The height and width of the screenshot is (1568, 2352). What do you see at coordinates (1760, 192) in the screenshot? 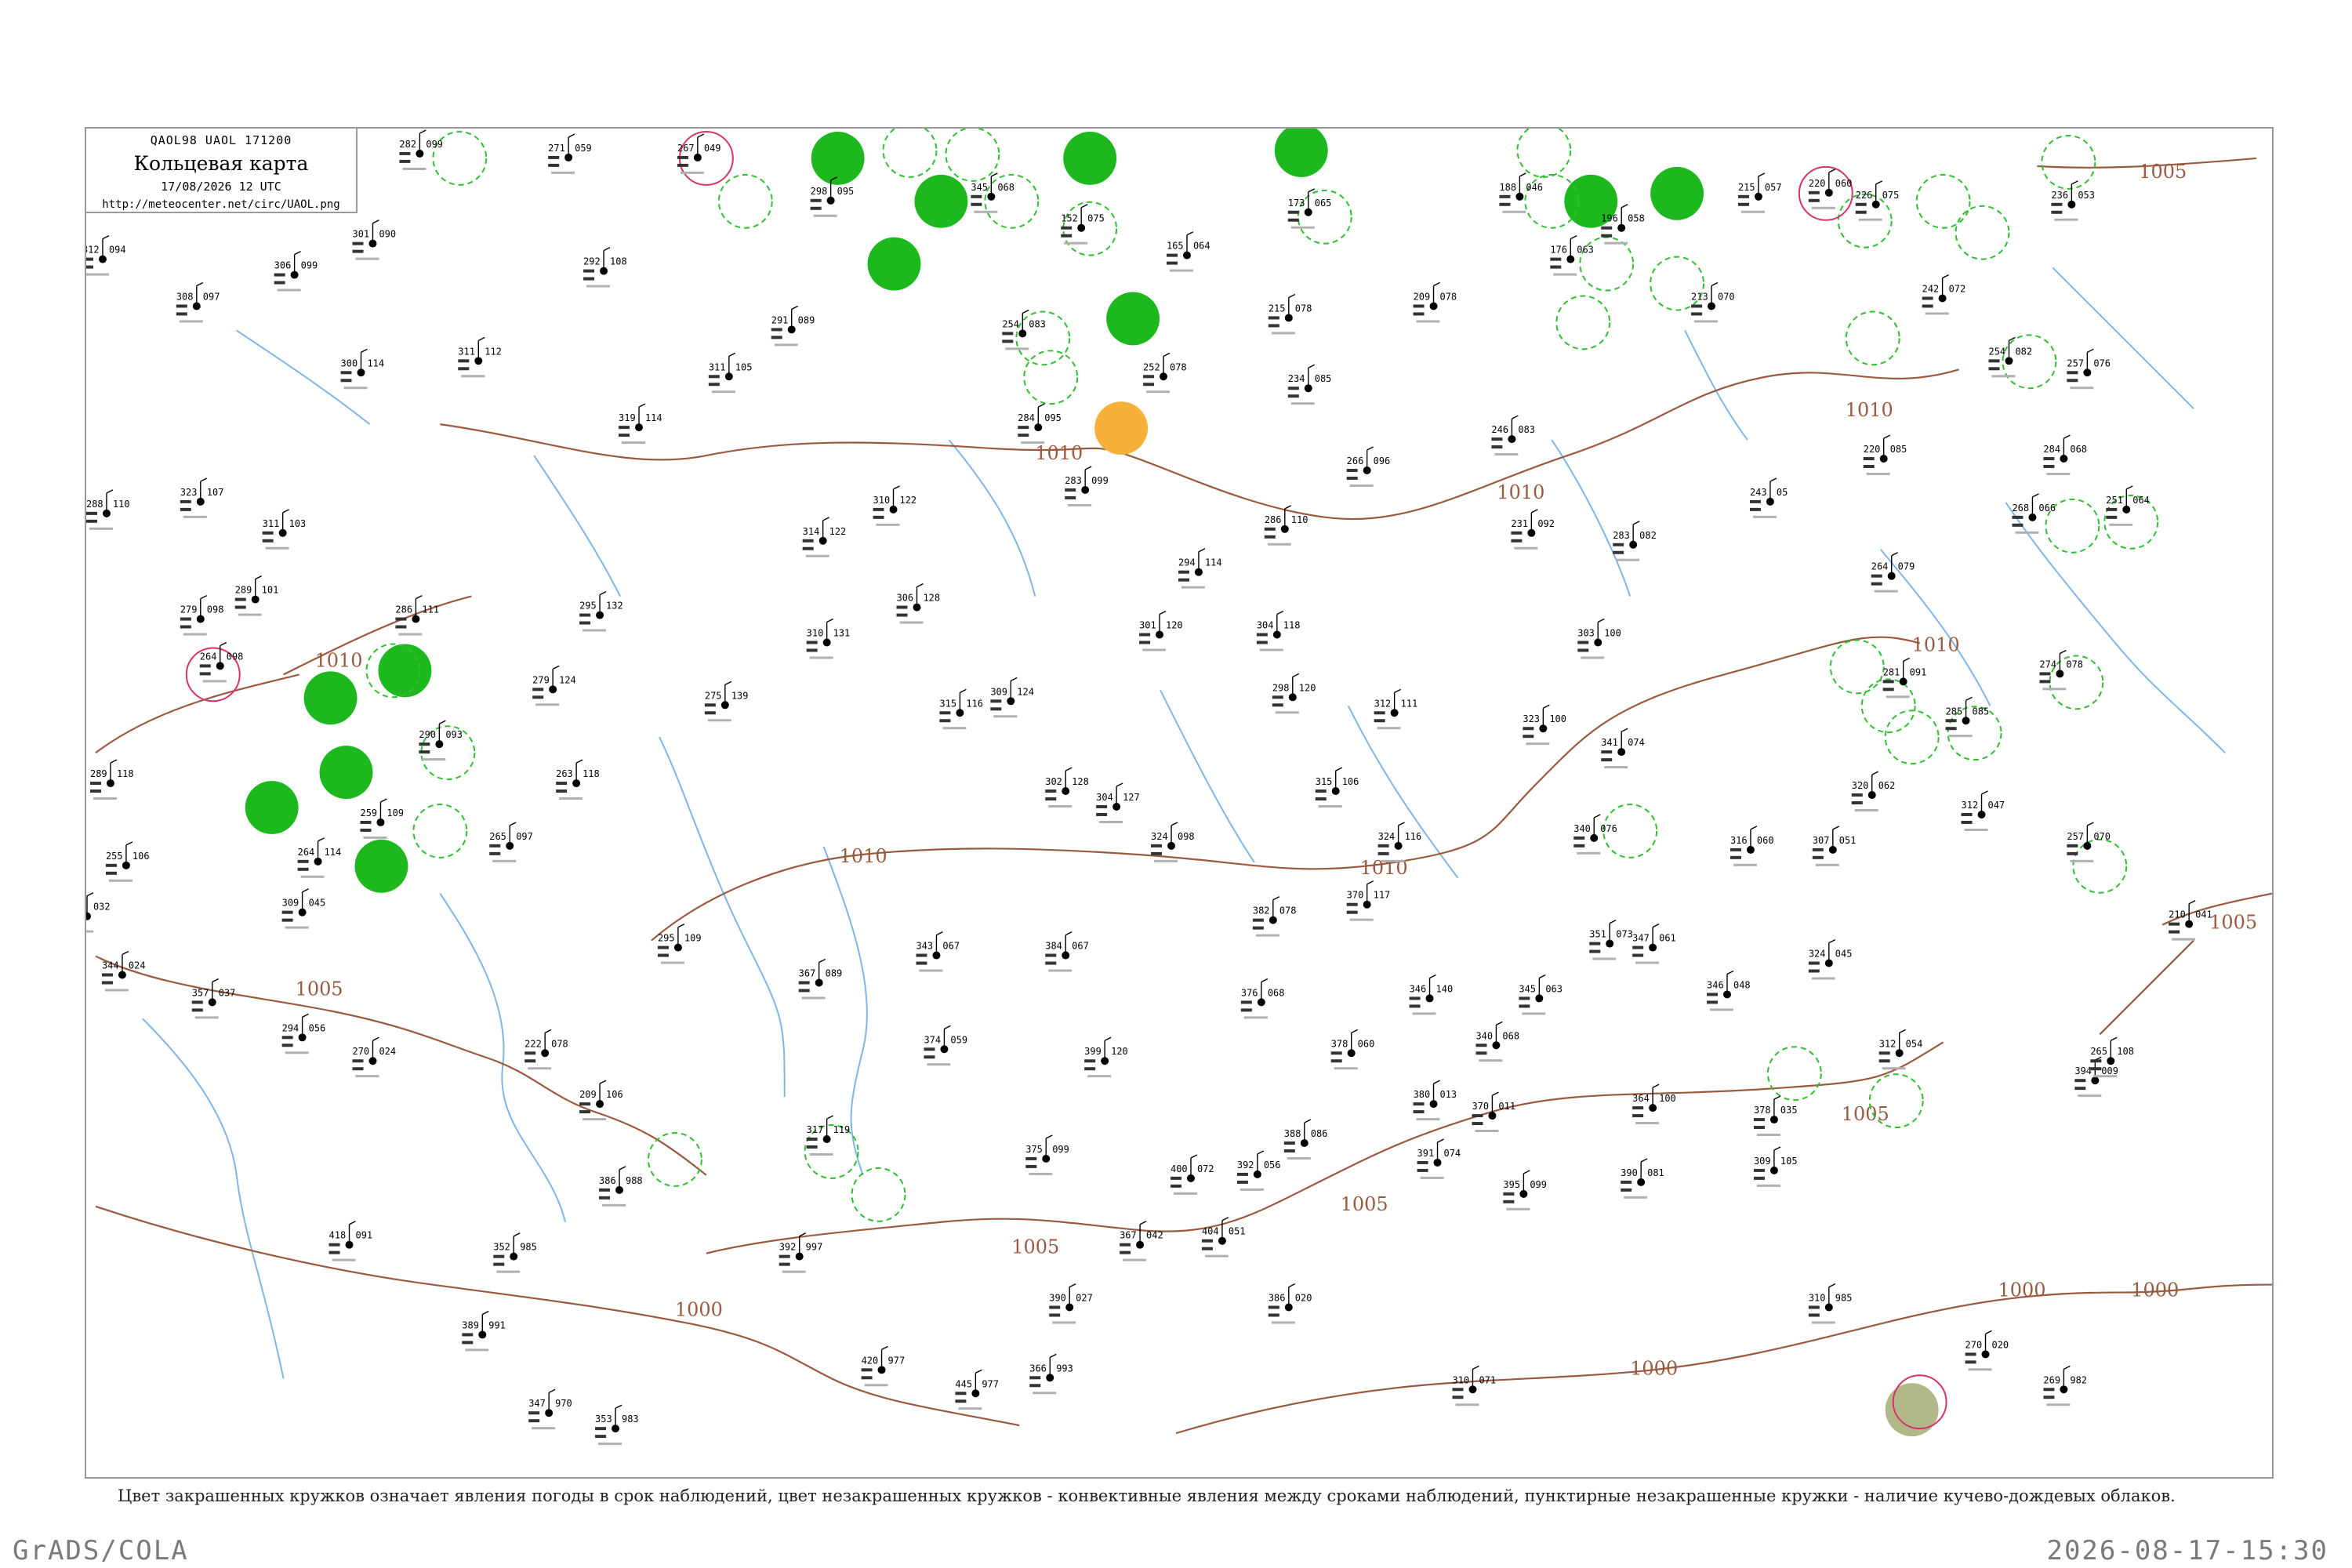
I see `station-plot: 215 057` at bounding box center [1760, 192].